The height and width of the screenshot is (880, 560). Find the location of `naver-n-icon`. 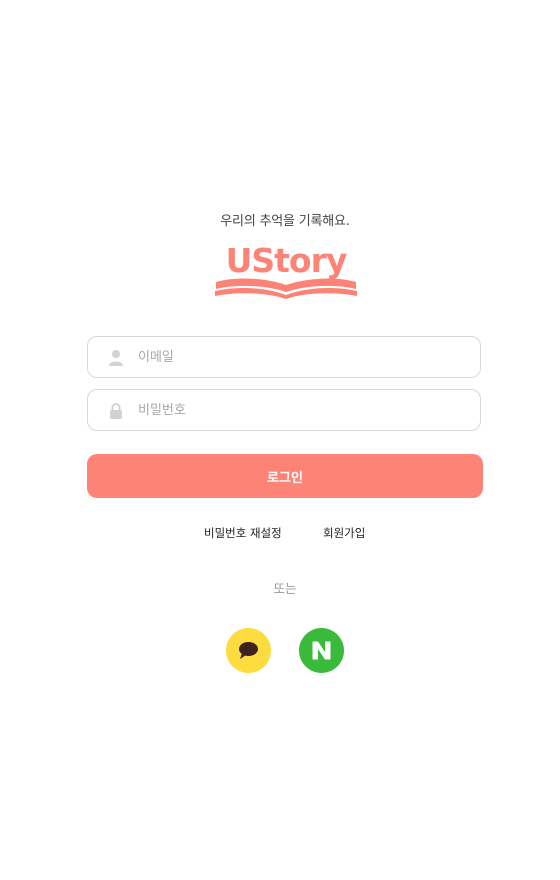

naver-n-icon is located at coordinates (321, 650).